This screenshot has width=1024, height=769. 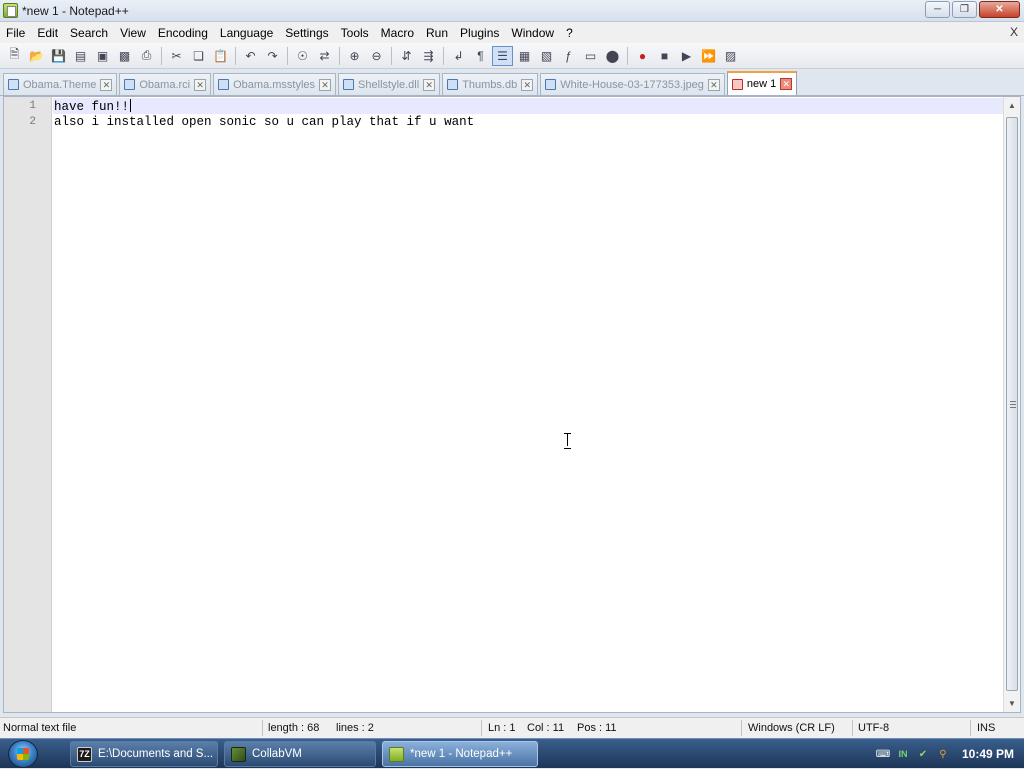 What do you see at coordinates (1012, 105) in the screenshot?
I see `scroll-up-button: ▲` at bounding box center [1012, 105].